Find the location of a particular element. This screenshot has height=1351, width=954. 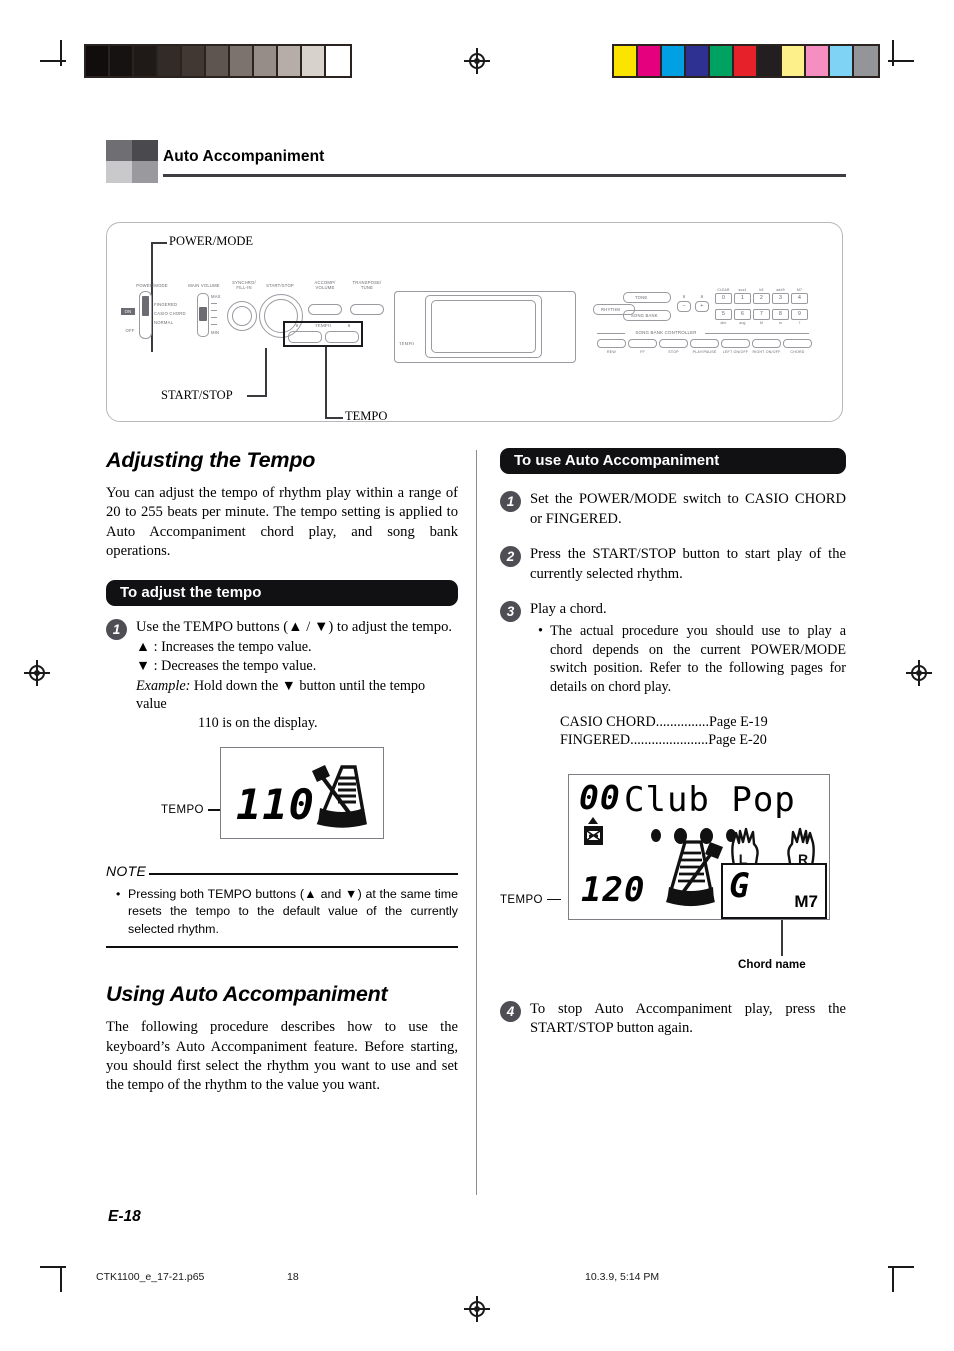

numpad-key-alt-label-5: dim is located at coordinates (723, 323).